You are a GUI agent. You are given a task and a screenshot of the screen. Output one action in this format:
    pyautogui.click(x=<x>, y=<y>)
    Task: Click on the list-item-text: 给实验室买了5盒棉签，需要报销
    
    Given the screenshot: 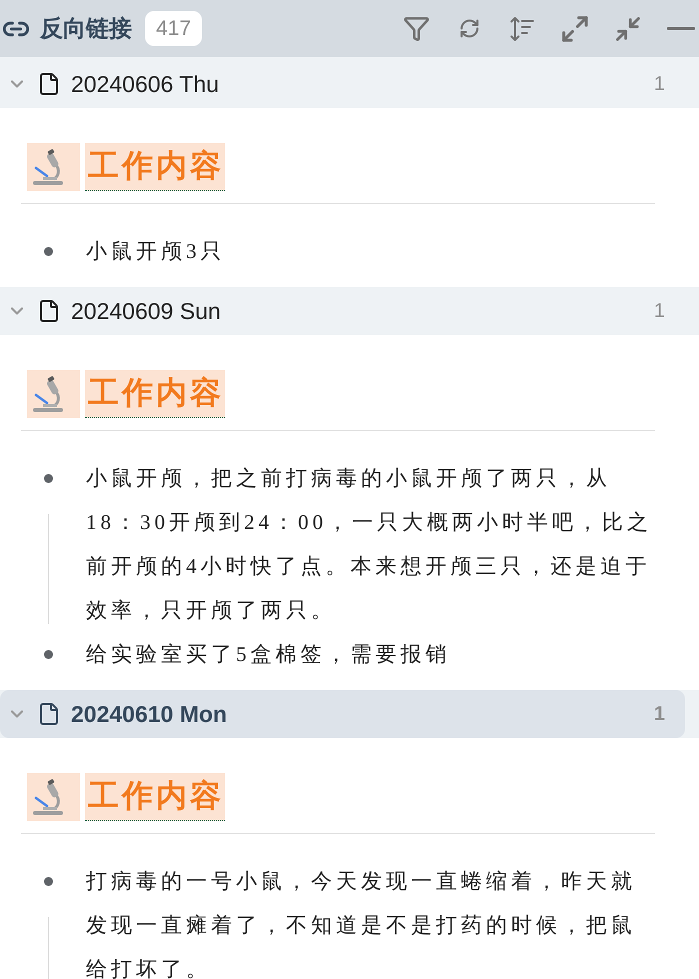 What is the action you would take?
    pyautogui.click(x=269, y=654)
    